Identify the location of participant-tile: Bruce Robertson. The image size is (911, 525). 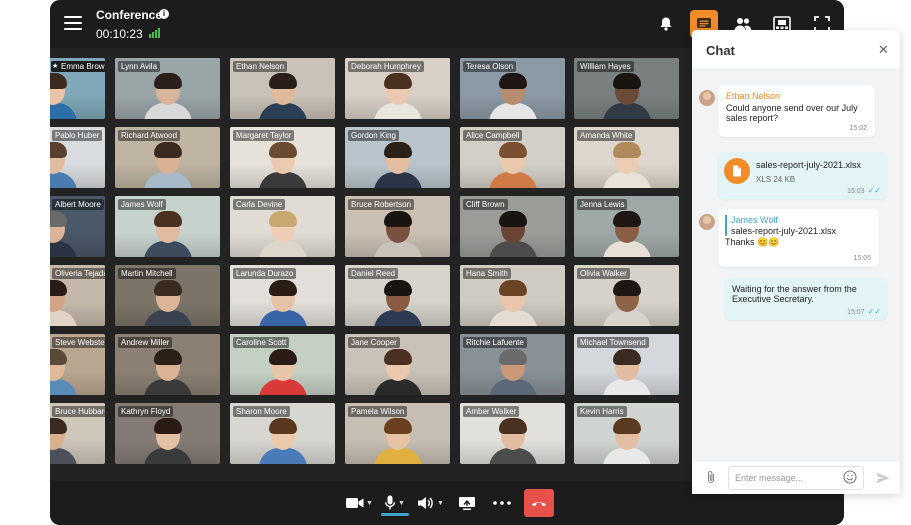
(397, 226).